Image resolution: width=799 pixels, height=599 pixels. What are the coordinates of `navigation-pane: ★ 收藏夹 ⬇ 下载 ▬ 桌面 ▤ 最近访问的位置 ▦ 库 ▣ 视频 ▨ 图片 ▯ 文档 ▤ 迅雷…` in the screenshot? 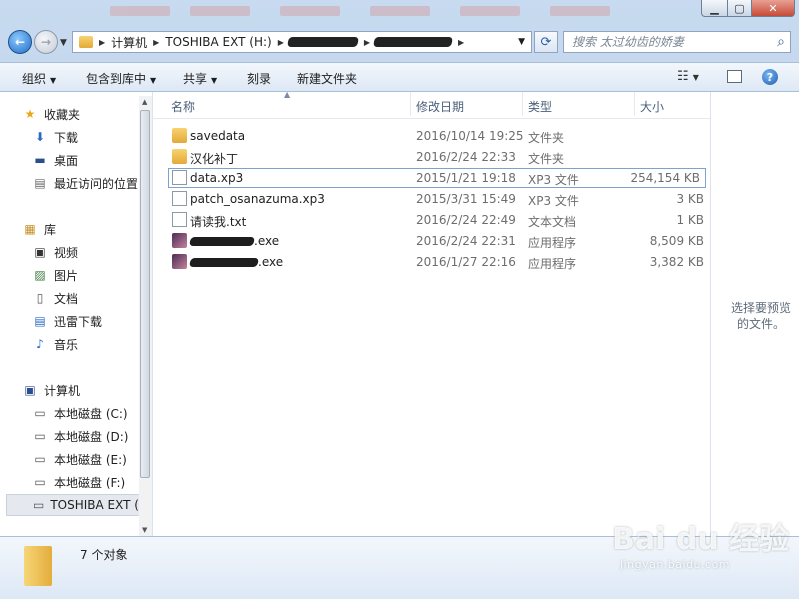 It's located at (76, 314).